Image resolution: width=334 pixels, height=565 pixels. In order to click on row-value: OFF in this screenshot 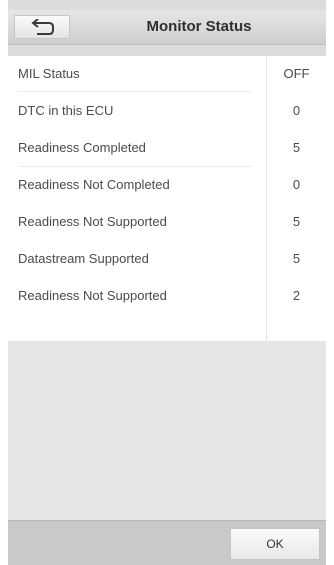, I will do `click(296, 73)`.